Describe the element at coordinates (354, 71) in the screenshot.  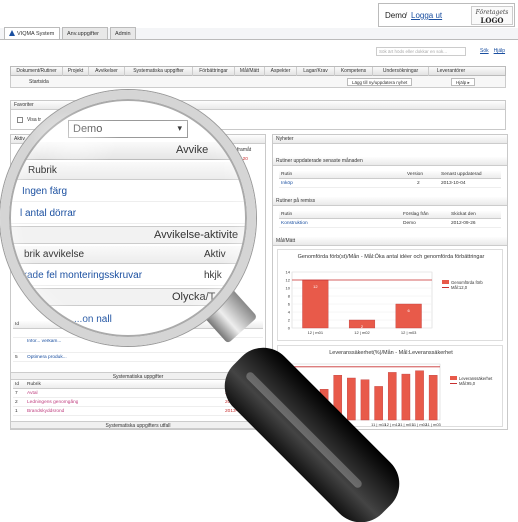
I see `menu-item-kompetens: Kompetens` at that location.